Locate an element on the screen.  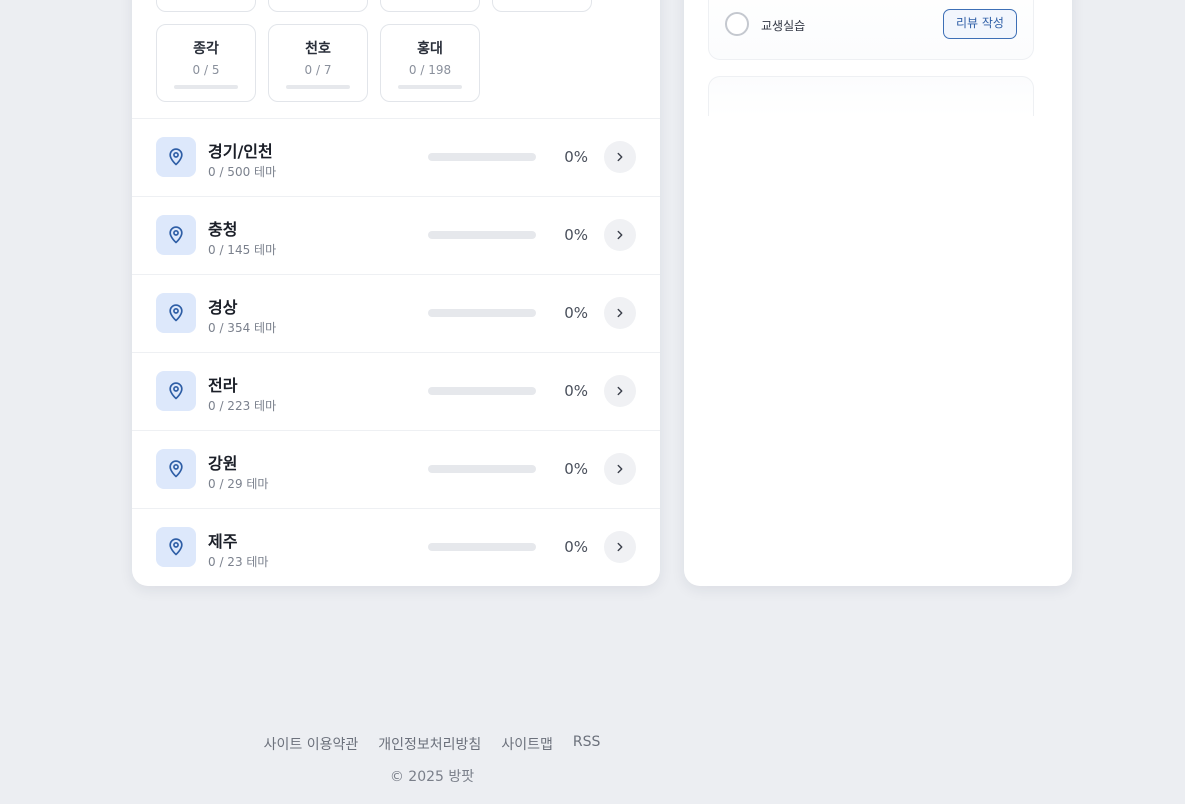
area-chip-jonggak: 종각 0 / 5 is located at coordinates (206, 63).